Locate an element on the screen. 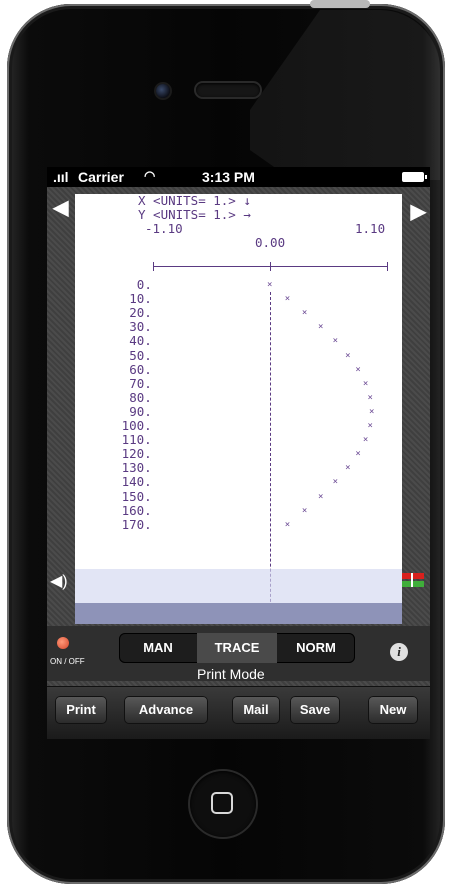 This screenshot has height=889, width=450. row-label: 70. is located at coordinates (140, 383).